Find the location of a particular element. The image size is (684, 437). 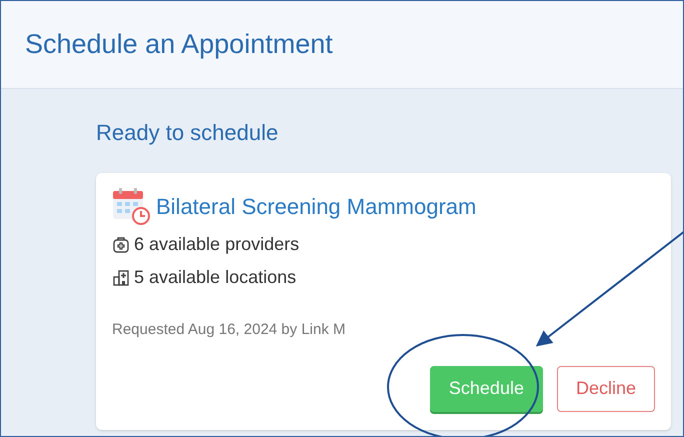

schedule-button: Schedule is located at coordinates (486, 389).